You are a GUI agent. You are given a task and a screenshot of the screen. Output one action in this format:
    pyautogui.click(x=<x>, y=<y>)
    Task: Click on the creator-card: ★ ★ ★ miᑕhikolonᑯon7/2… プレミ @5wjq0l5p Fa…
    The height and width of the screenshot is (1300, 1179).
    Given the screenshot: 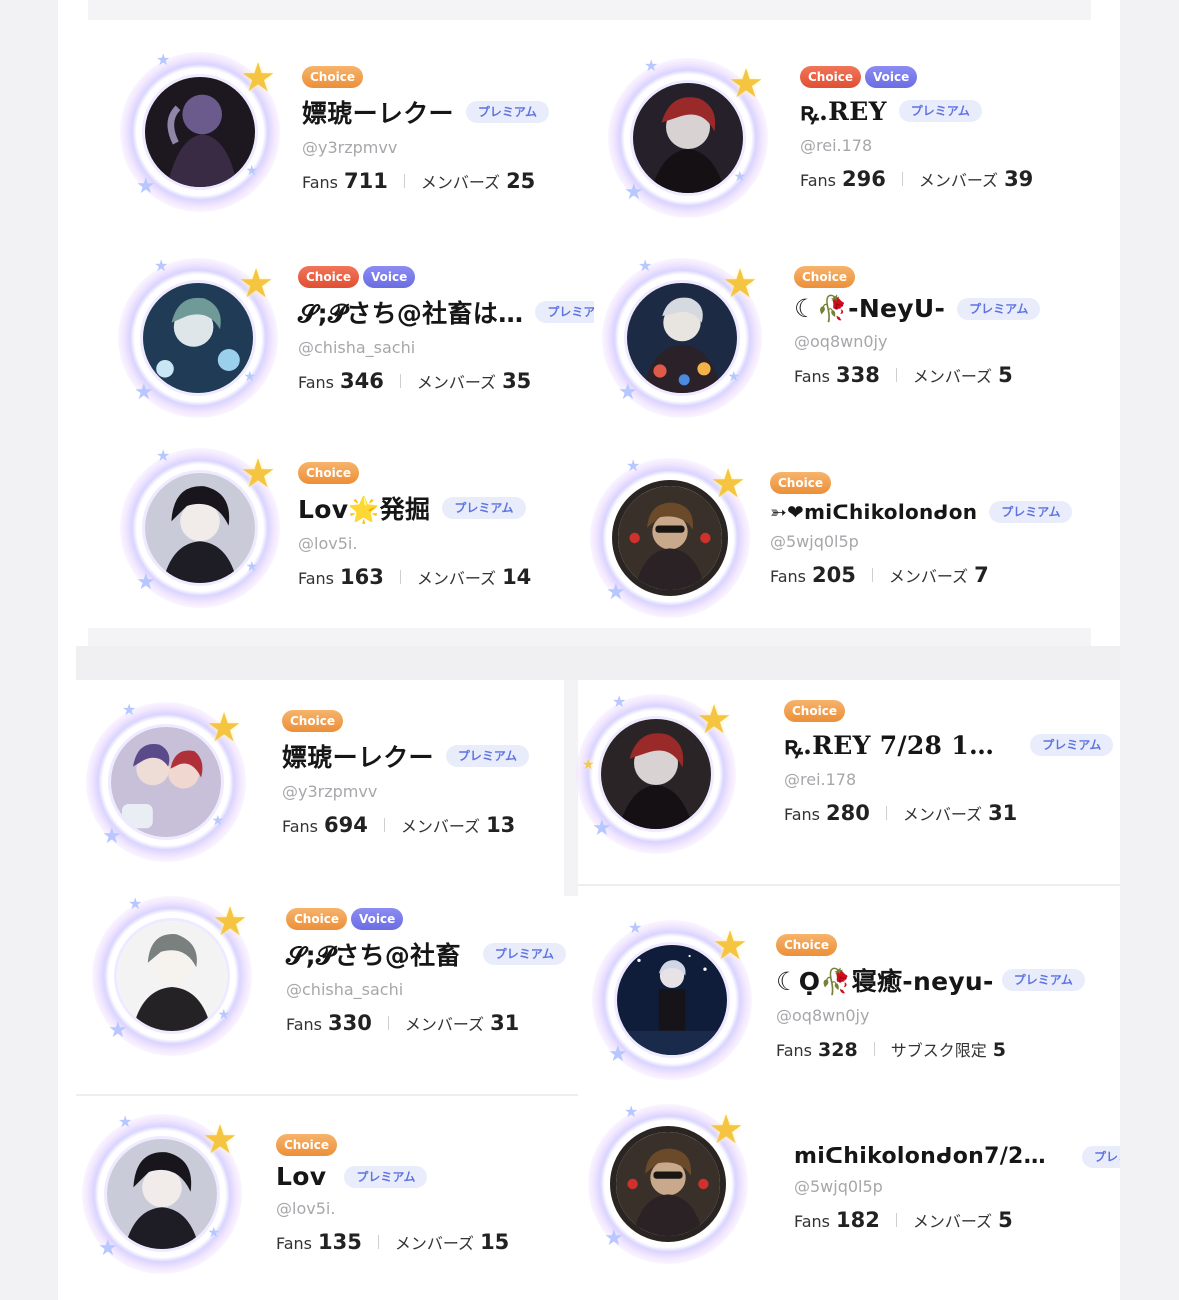 What is the action you would take?
    pyautogui.click(x=850, y=1189)
    